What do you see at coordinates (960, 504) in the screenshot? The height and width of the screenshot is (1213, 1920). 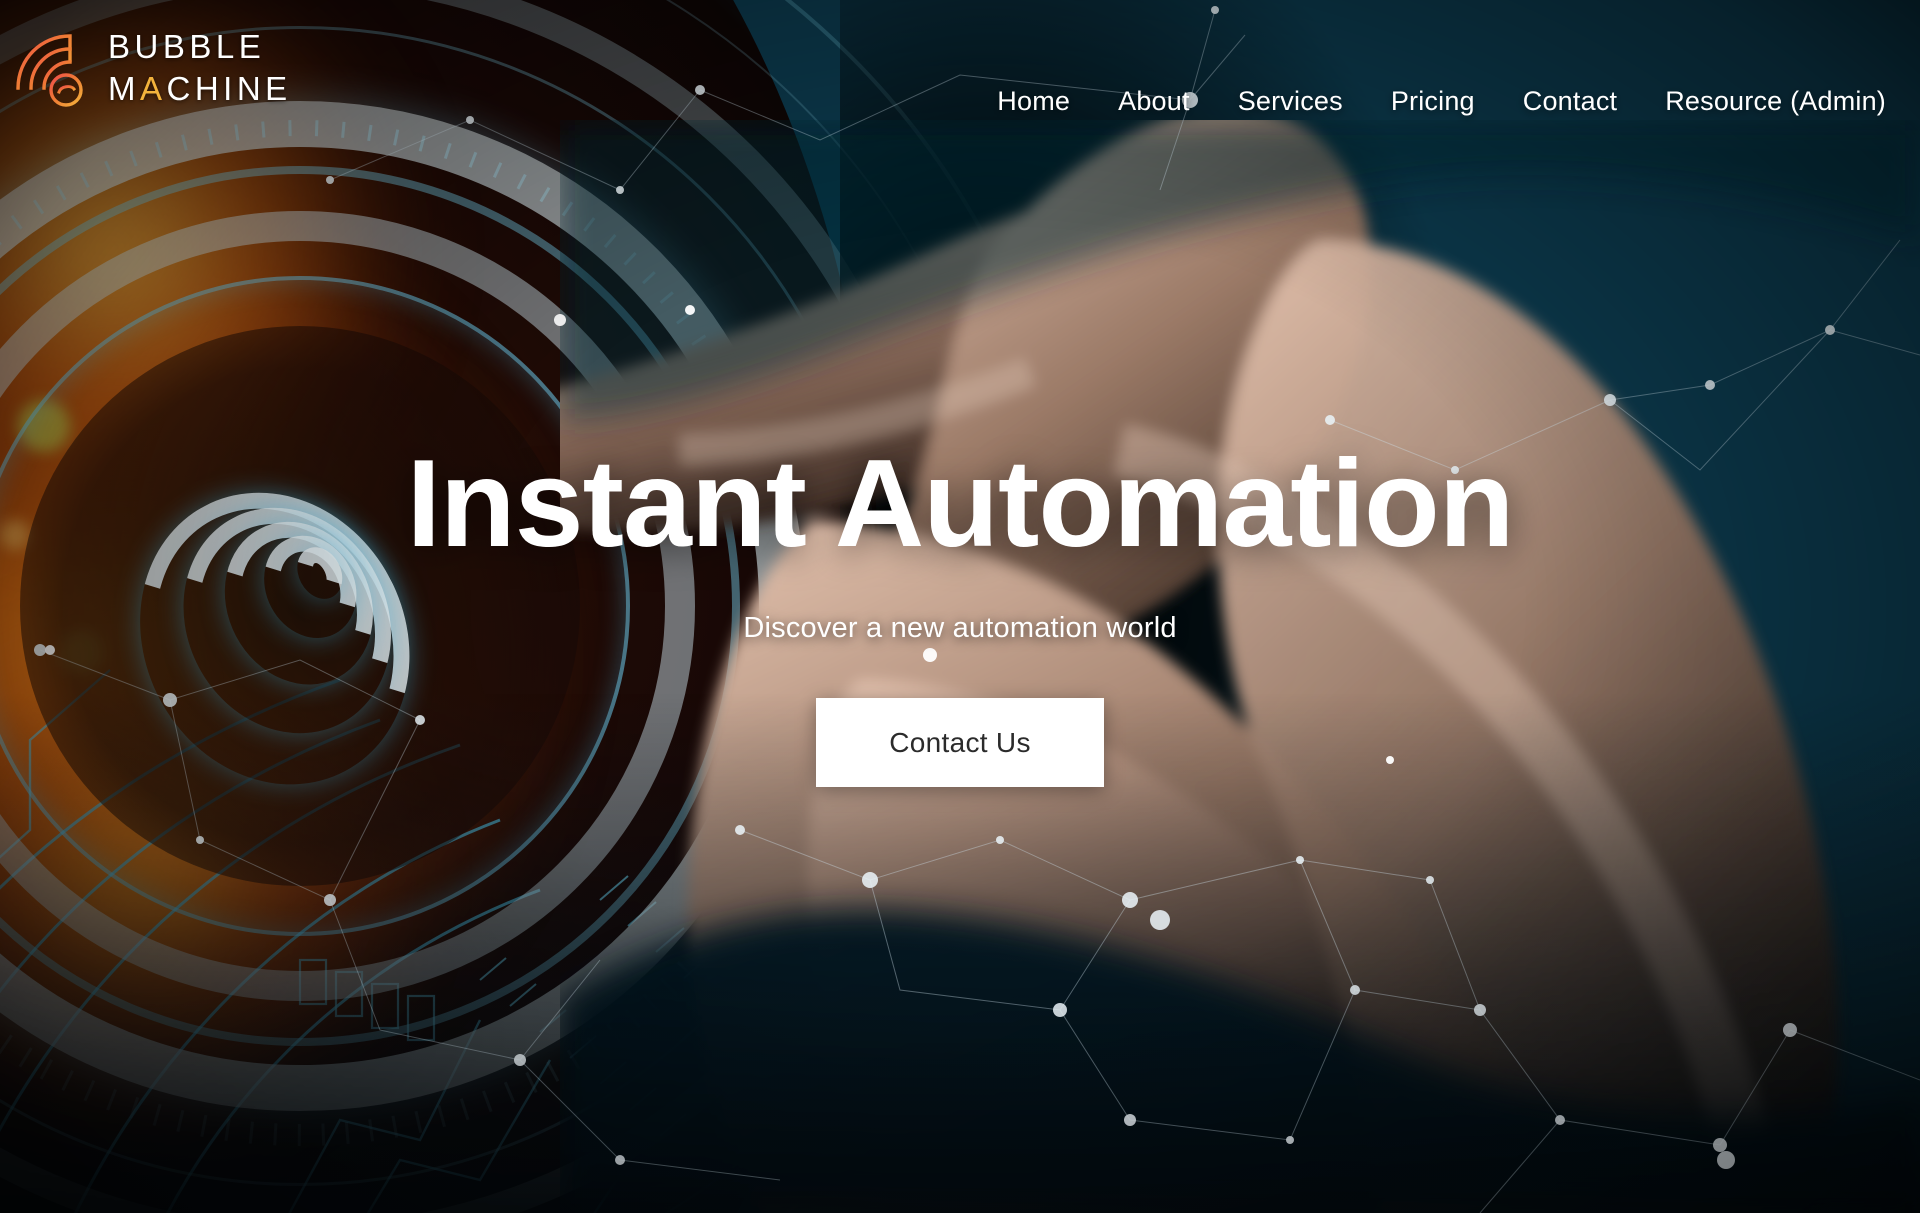 I see `page-title: Instant Automation` at bounding box center [960, 504].